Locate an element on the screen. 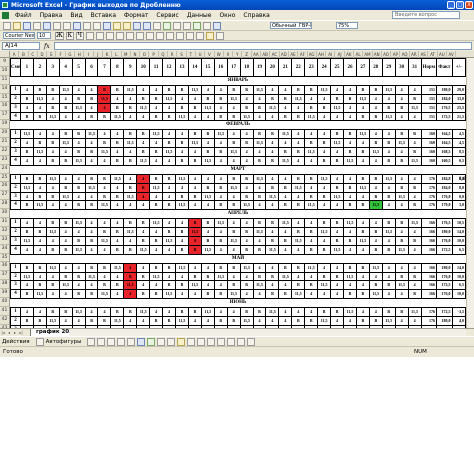 This screenshot has width=474, height=462. row-header: 39 is located at coordinates (4, 294).